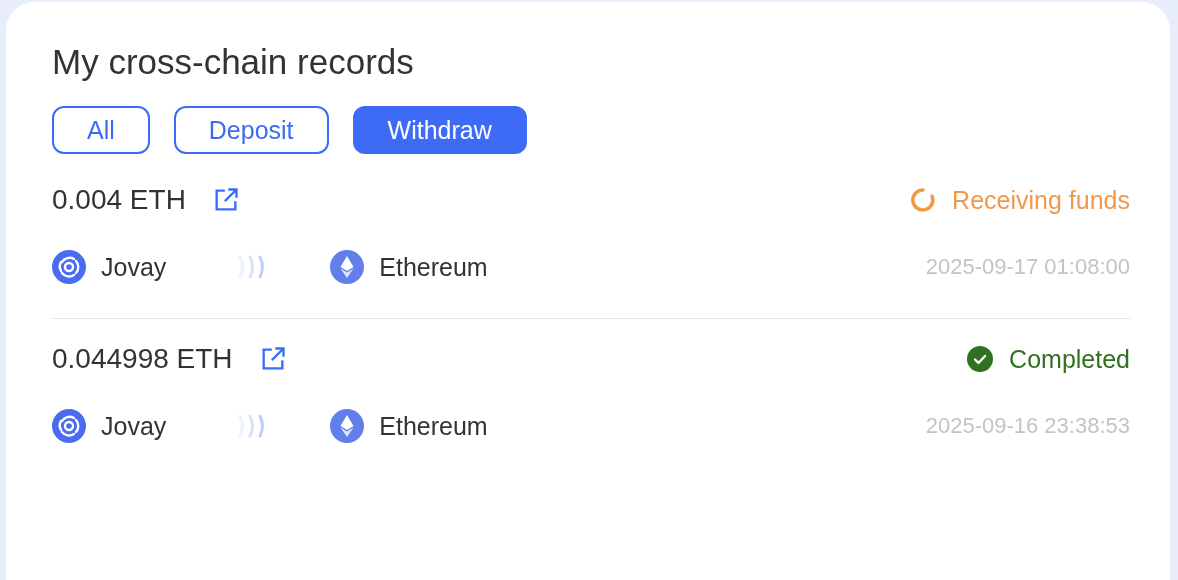 This screenshot has height=580, width=1178. What do you see at coordinates (923, 200) in the screenshot?
I see `loading-spinner-icon` at bounding box center [923, 200].